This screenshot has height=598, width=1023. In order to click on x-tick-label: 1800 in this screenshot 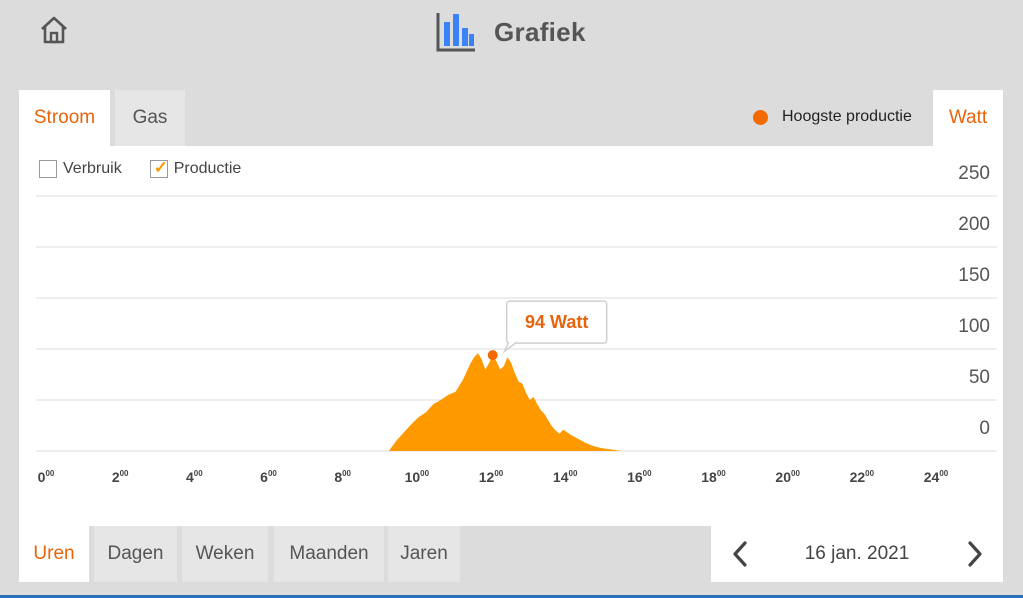, I will do `click(713, 477)`.